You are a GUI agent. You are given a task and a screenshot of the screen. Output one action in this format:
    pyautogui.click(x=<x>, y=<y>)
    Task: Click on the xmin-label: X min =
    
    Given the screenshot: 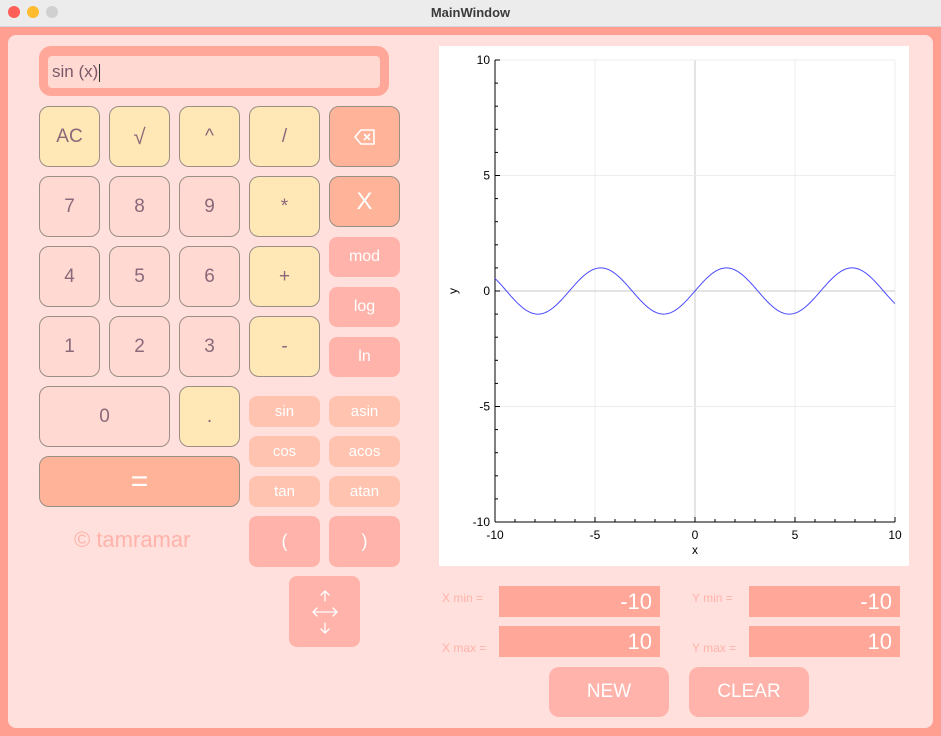 What is the action you would take?
    pyautogui.click(x=463, y=598)
    